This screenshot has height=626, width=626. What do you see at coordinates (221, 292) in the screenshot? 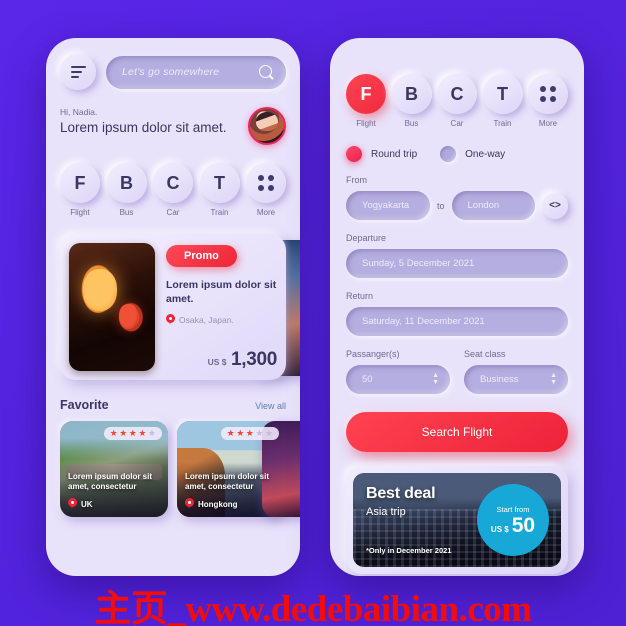
I see `promo-title: Lorem ipsum dolor sit amet.` at bounding box center [221, 292].